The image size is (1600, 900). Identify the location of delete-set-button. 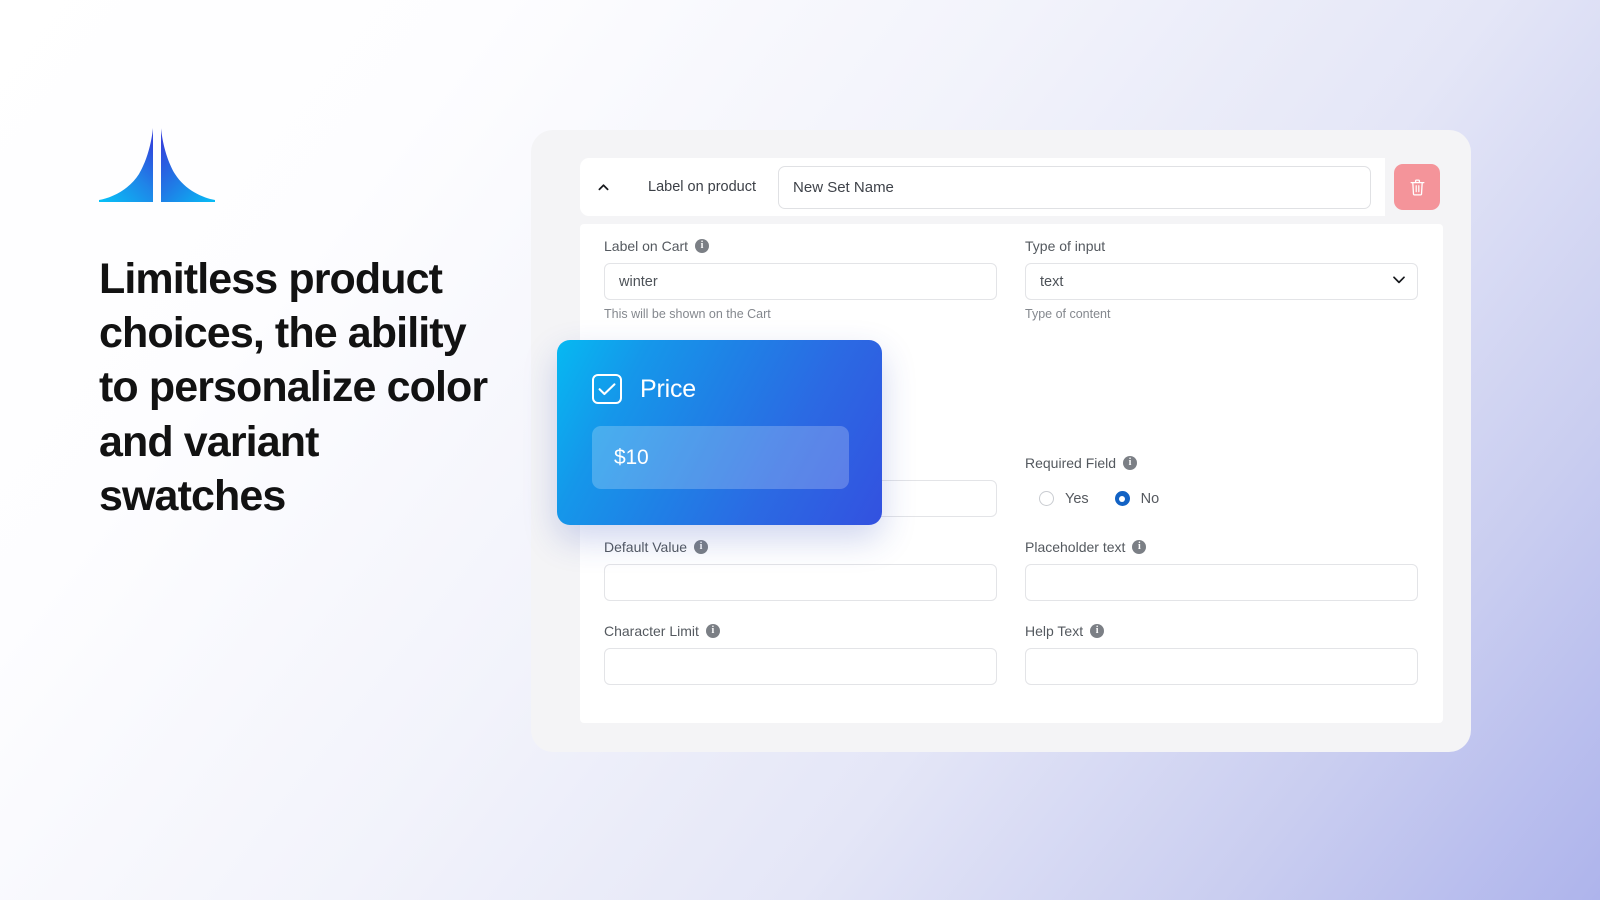
(1417, 187).